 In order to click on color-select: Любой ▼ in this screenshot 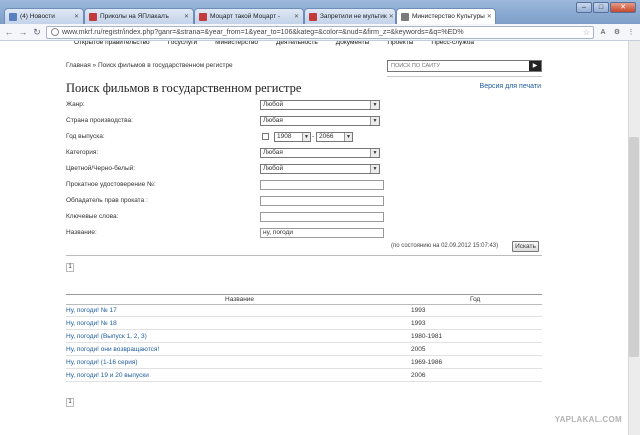, I will do `click(320, 169)`.